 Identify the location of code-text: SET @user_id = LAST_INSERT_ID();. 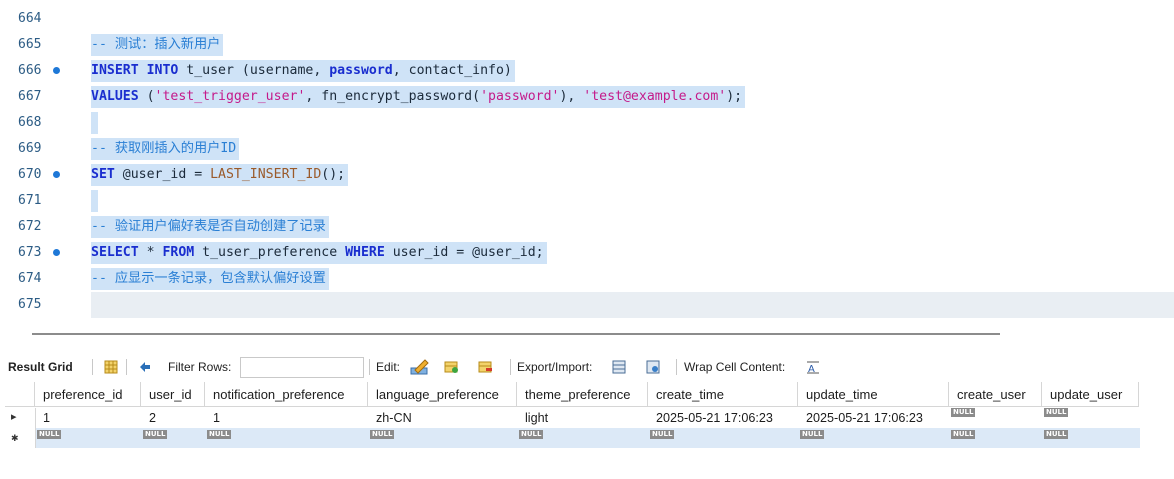
(220, 175).